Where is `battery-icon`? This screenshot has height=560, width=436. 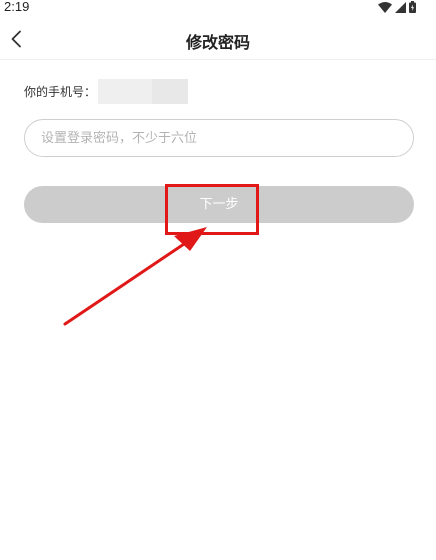
battery-icon is located at coordinates (412, 7).